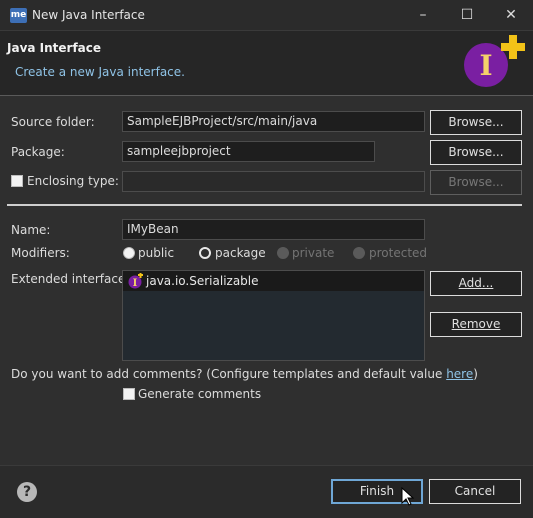 Image resolution: width=533 pixels, height=518 pixels. Describe the element at coordinates (100, 72) in the screenshot. I see `page-subtitle: Create a new Java interface.` at that location.